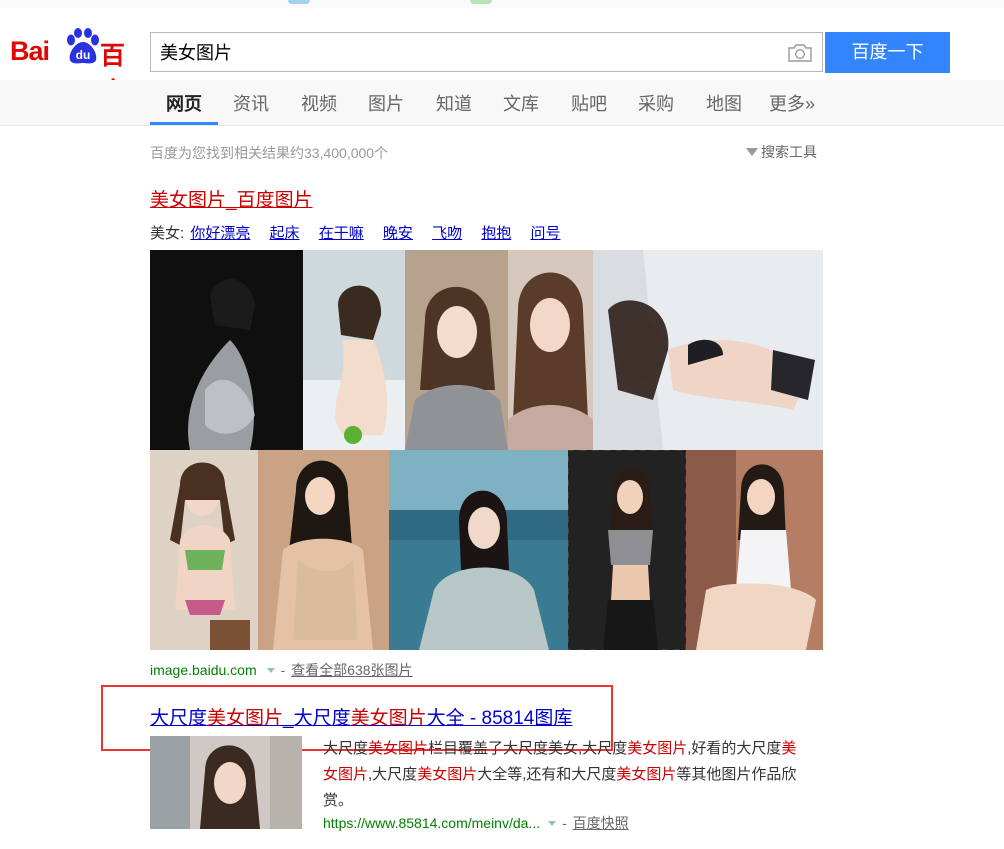 Image resolution: width=1004 pixels, height=849 pixels. I want to click on baidu-logo: Bai du 百度, so click(75, 67).